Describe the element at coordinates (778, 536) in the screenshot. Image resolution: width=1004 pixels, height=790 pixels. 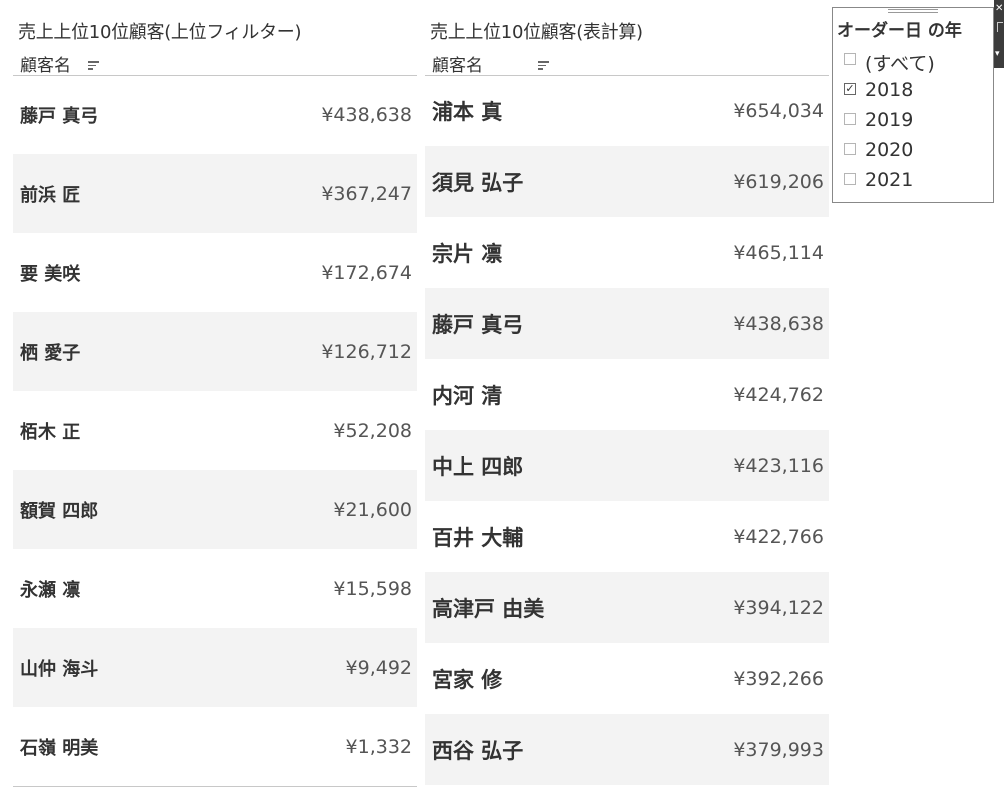
I see `sales-value: ¥422,766` at that location.